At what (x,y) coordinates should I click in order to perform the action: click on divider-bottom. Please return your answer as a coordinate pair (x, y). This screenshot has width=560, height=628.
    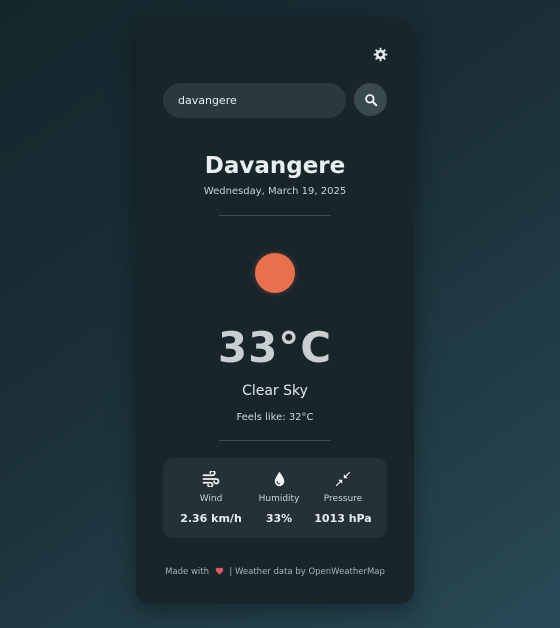
    Looking at the image, I should click on (275, 440).